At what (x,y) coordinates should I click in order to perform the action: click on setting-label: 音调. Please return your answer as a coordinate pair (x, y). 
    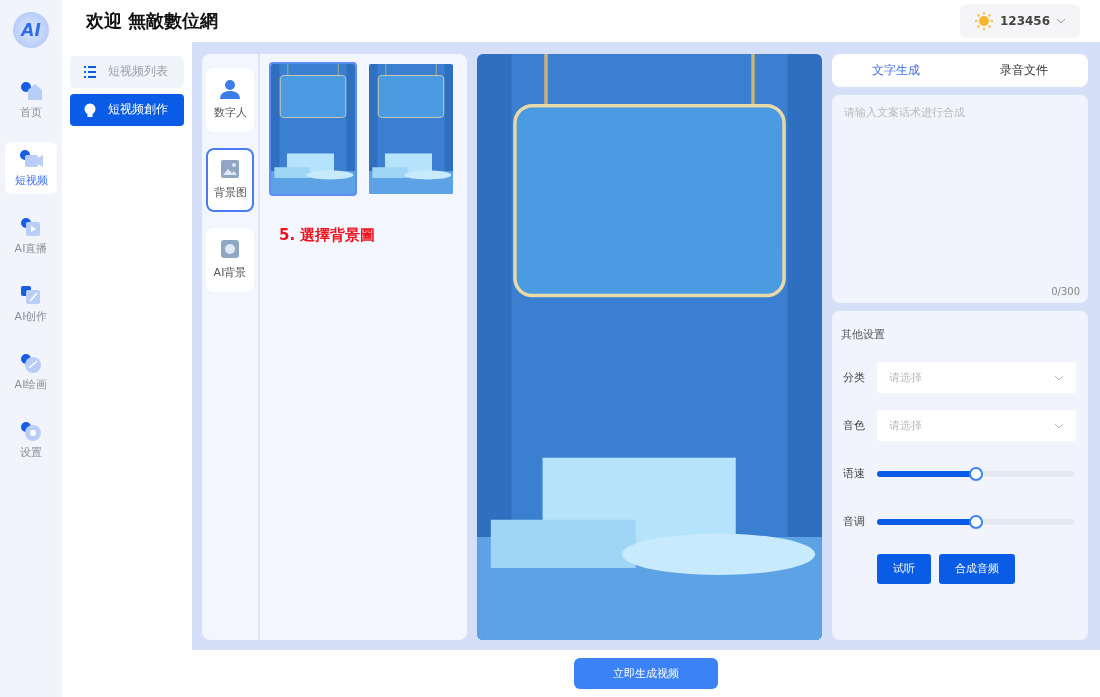
    Looking at the image, I should click on (854, 521).